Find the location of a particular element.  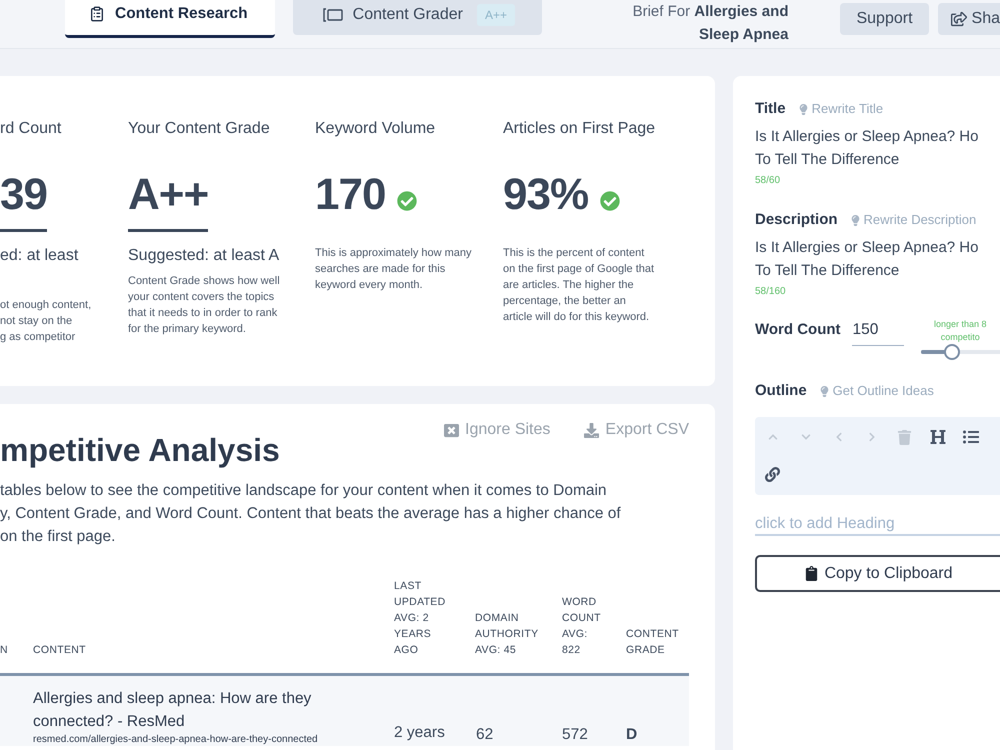

copy-button: Copy to Clipboard is located at coordinates (877, 573).